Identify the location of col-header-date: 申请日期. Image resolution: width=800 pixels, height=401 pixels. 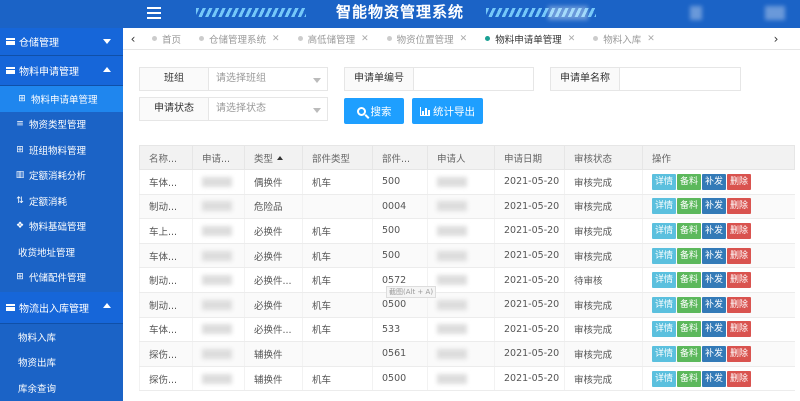
(529, 157).